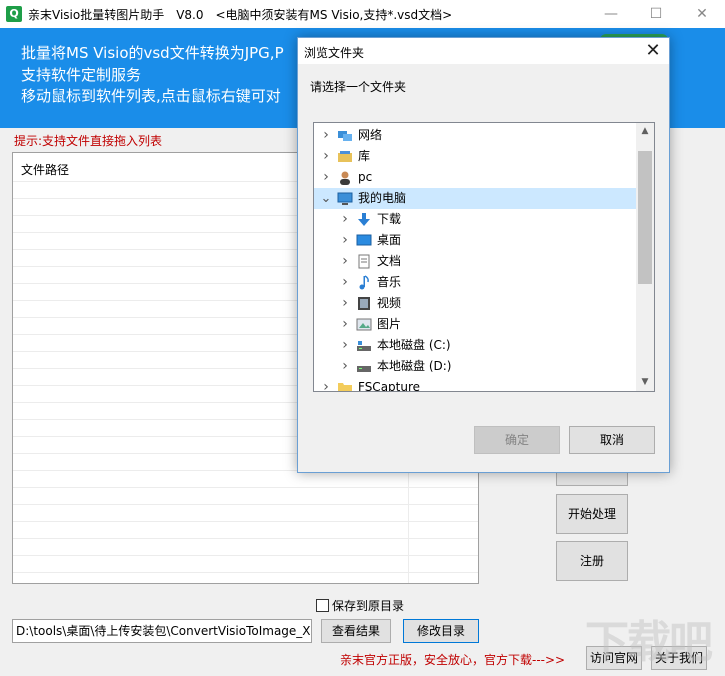 This screenshot has width=725, height=676. Describe the element at coordinates (345, 177) in the screenshot. I see `user-icon` at that location.